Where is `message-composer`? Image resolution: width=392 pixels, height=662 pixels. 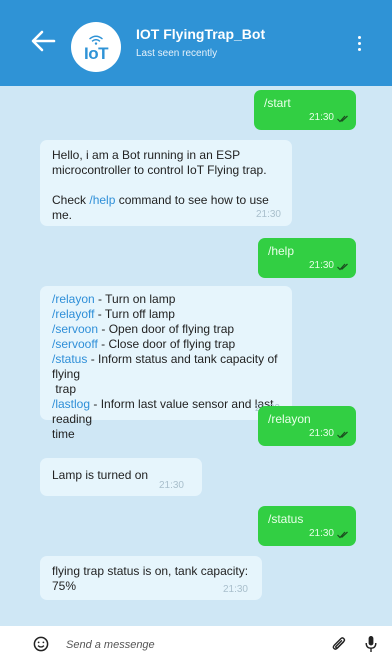 message-composer is located at coordinates (196, 644).